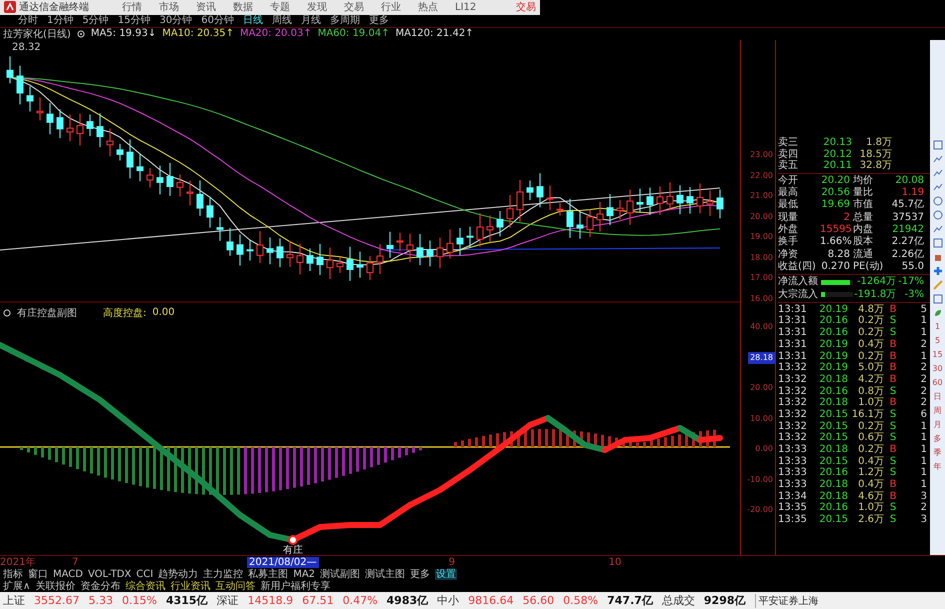 The width and height of the screenshot is (945, 609). Describe the element at coordinates (761, 258) in the screenshot. I see `price-axis-label: 18.00` at that location.